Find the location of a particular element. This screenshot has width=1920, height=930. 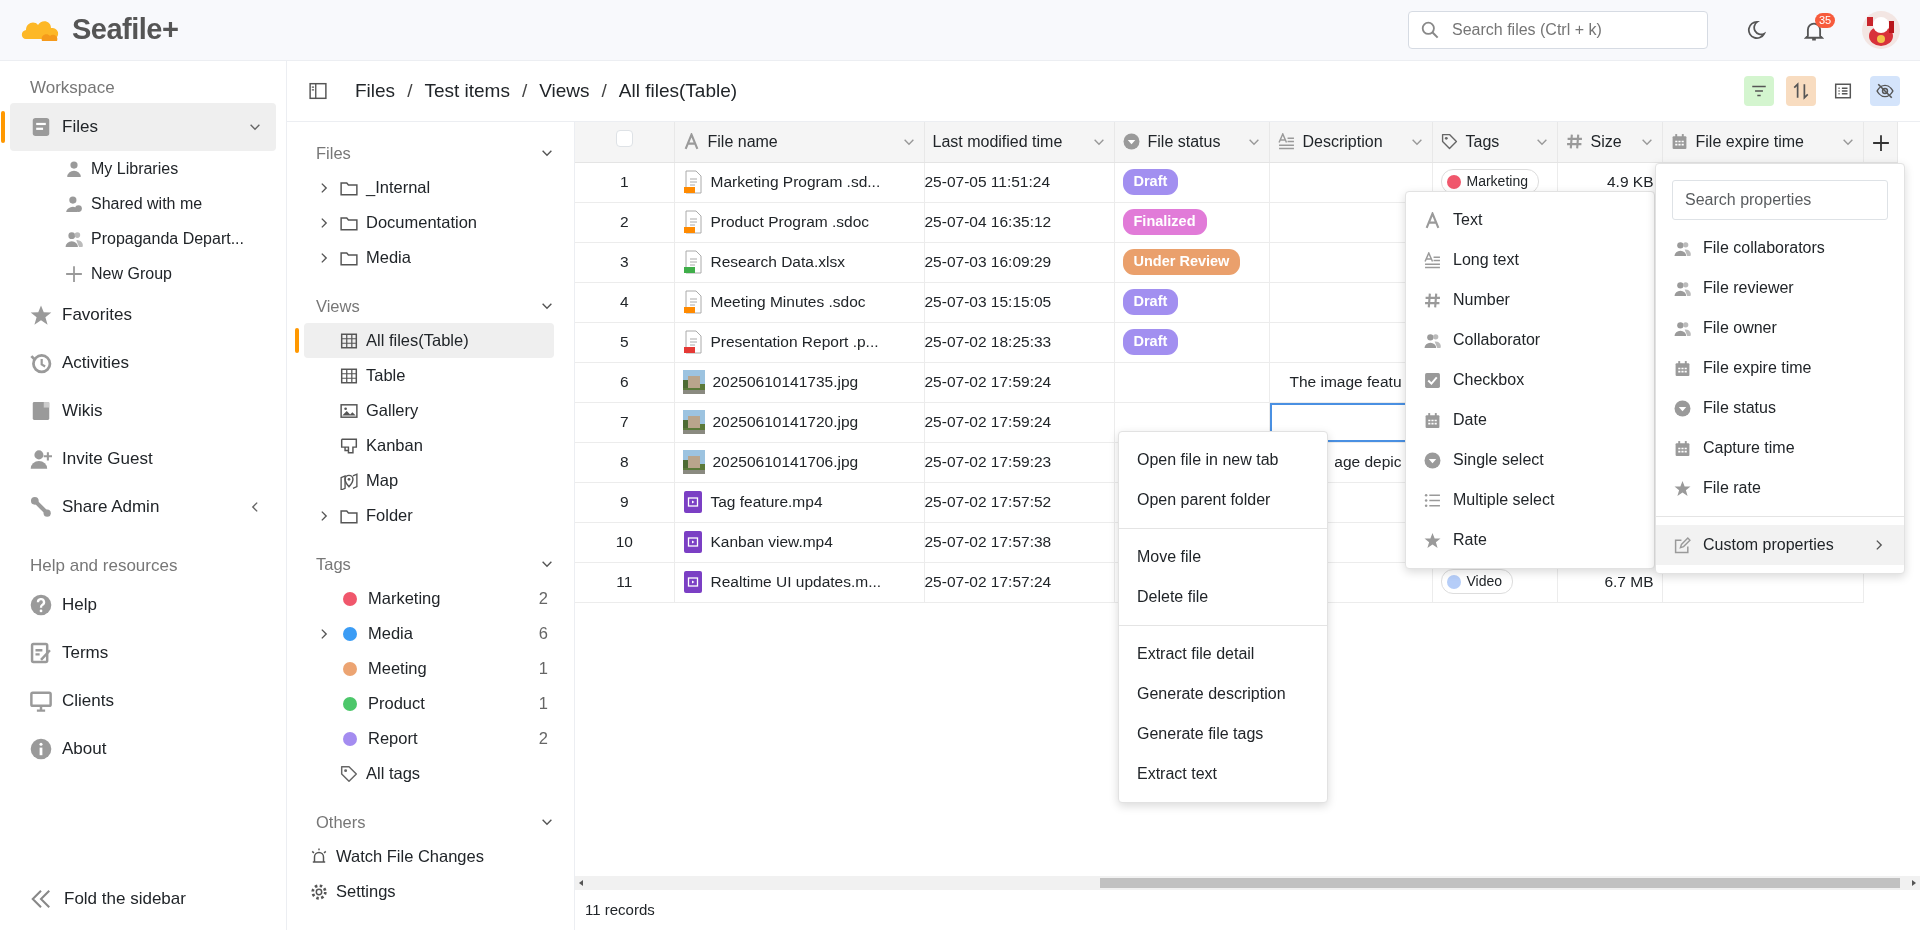

breadcrumb-link: Views is located at coordinates (564, 91).